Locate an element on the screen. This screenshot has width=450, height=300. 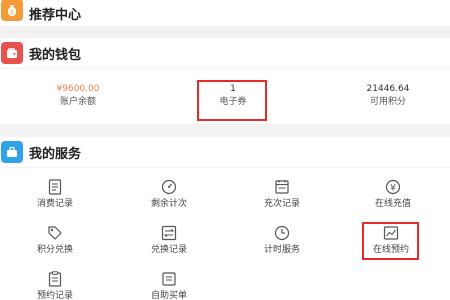
service-self-checkout: 自助买单 is located at coordinates (169, 285).